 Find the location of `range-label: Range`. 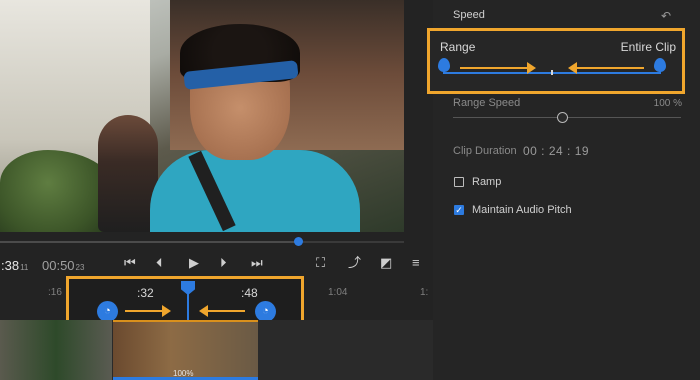

range-label: Range is located at coordinates (457, 47).